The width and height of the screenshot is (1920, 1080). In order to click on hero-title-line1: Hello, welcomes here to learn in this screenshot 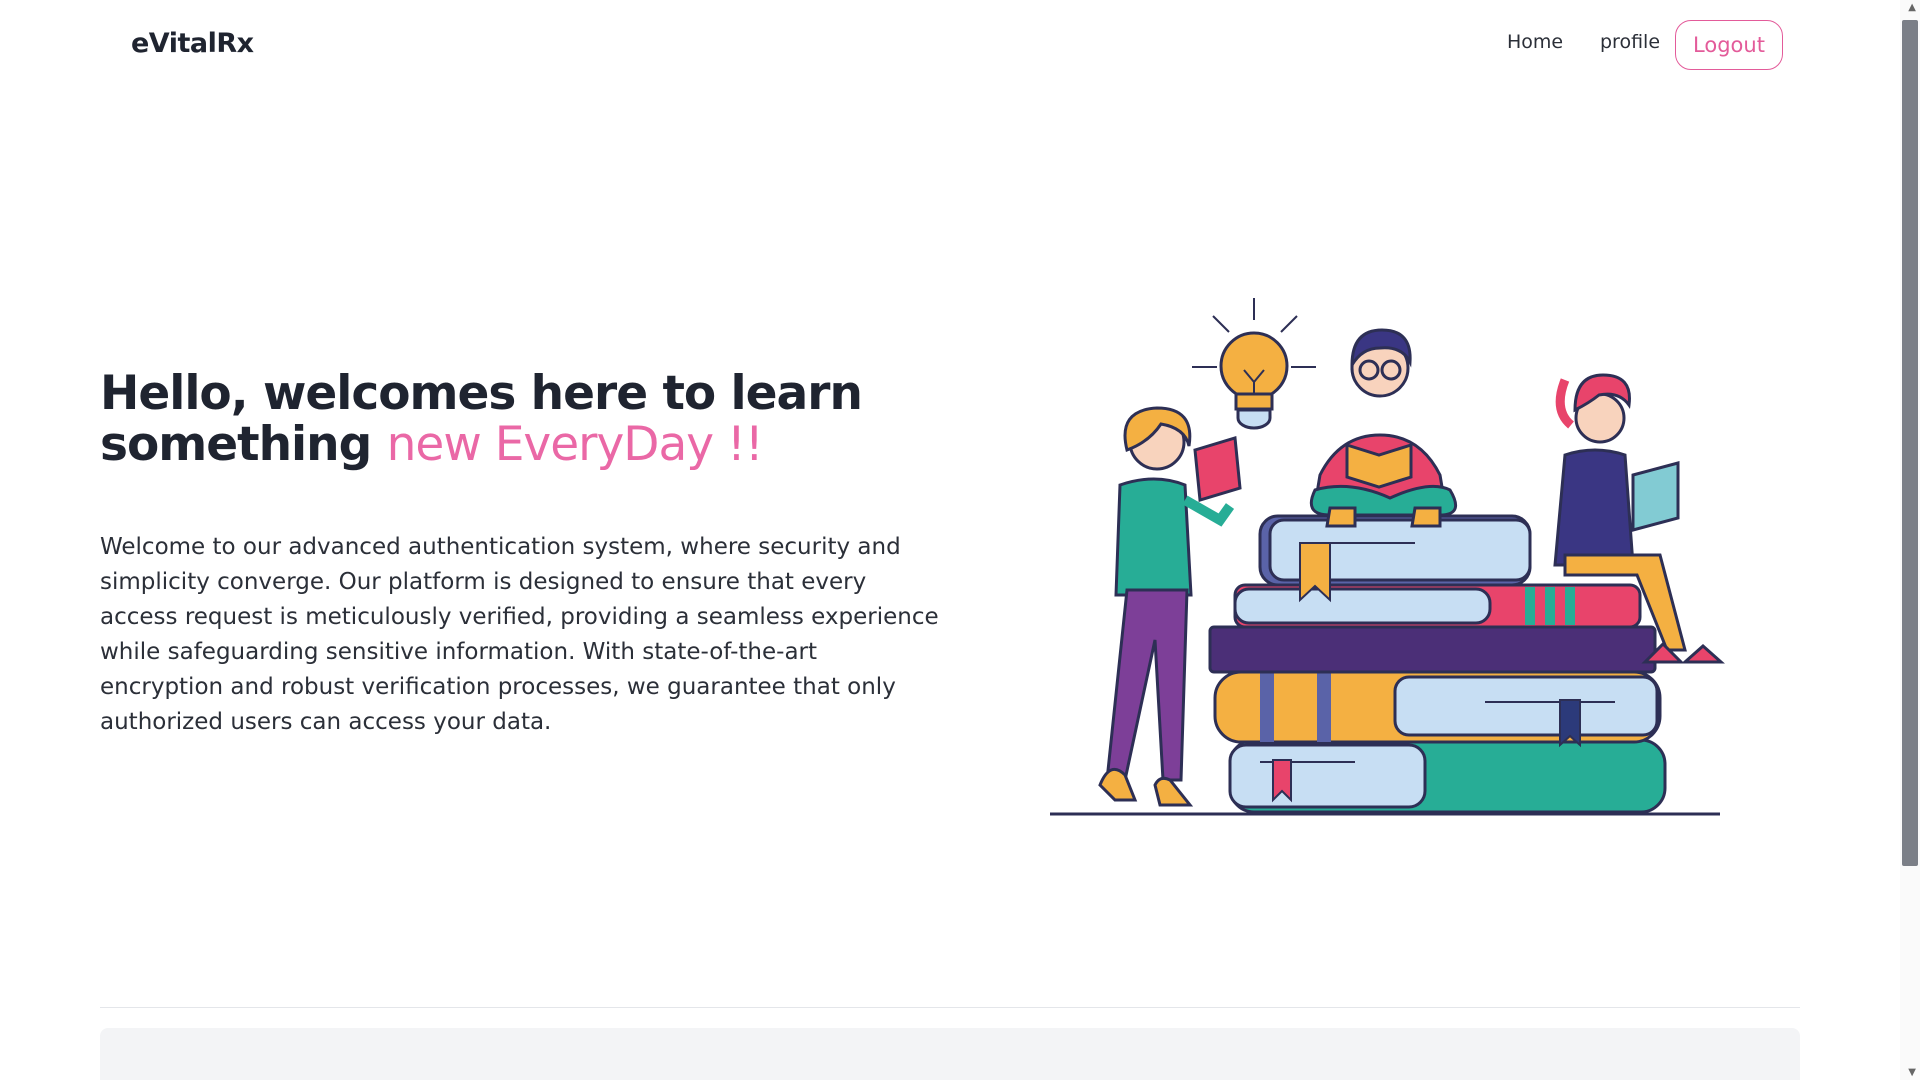, I will do `click(481, 393)`.